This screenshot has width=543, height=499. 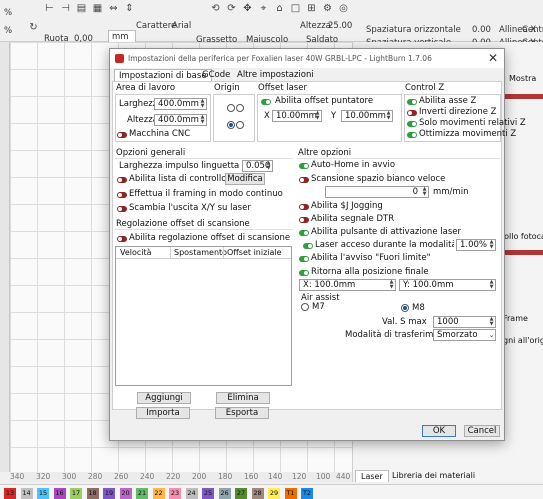 What do you see at coordinates (464, 335) in the screenshot?
I see `transfer-mode-select: Smorzato ⌄` at bounding box center [464, 335].